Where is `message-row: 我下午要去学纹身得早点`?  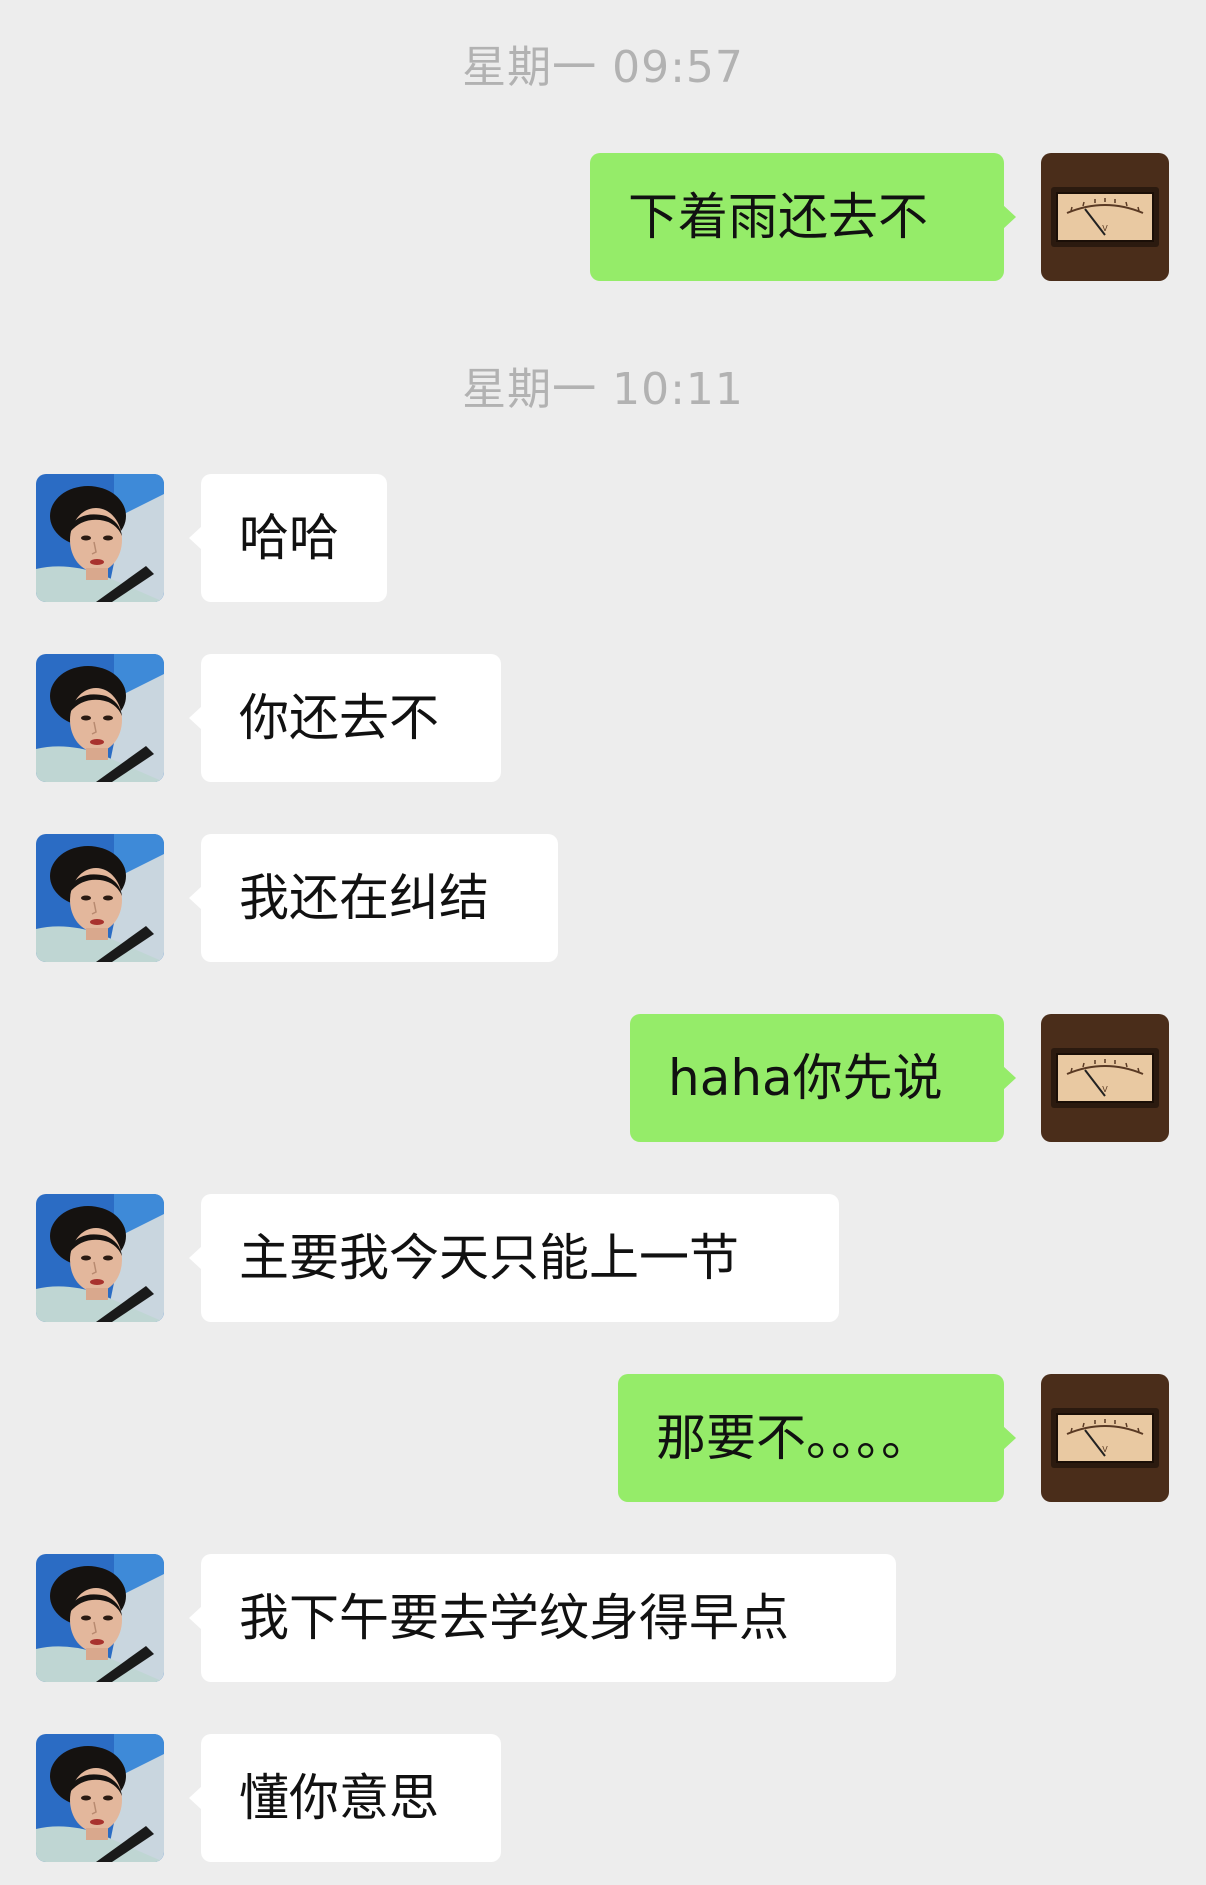
message-row: 我下午要去学纹身得早点 is located at coordinates (603, 1618).